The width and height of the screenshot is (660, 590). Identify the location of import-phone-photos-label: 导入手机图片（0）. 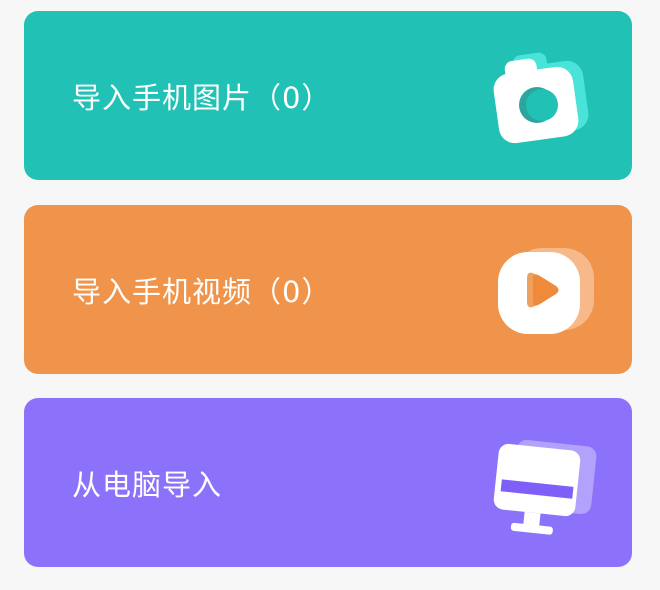
(202, 97).